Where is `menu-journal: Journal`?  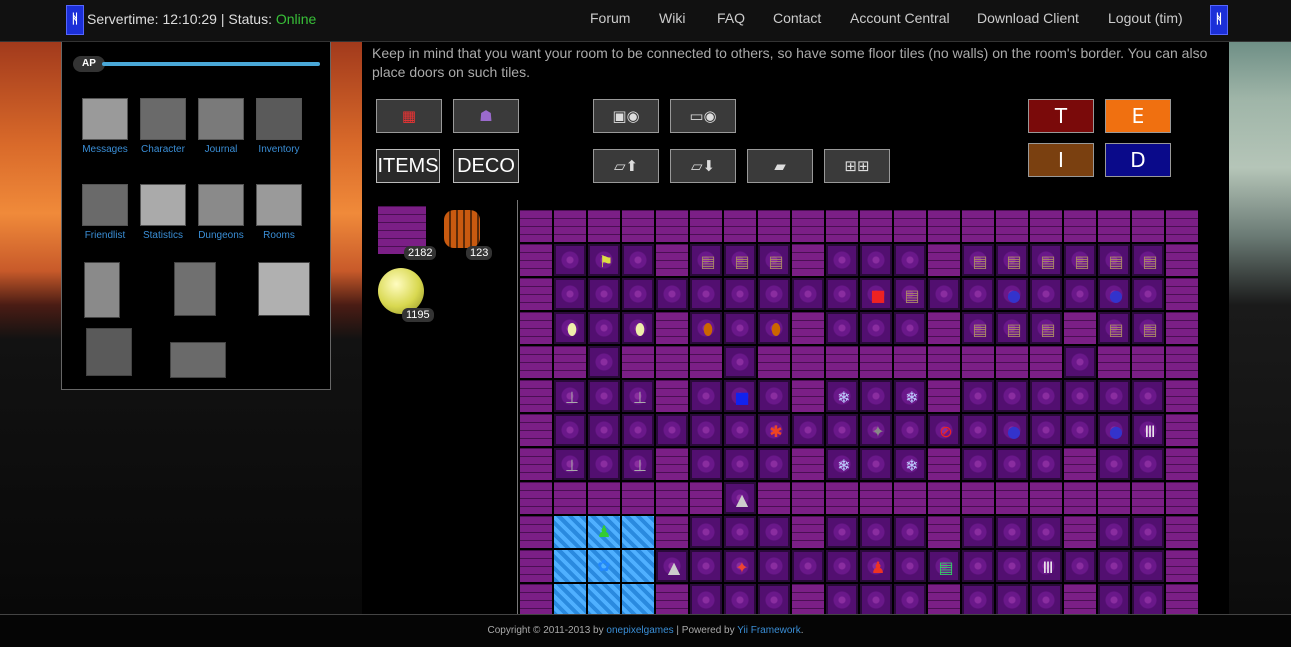
menu-journal: Journal is located at coordinates (221, 126).